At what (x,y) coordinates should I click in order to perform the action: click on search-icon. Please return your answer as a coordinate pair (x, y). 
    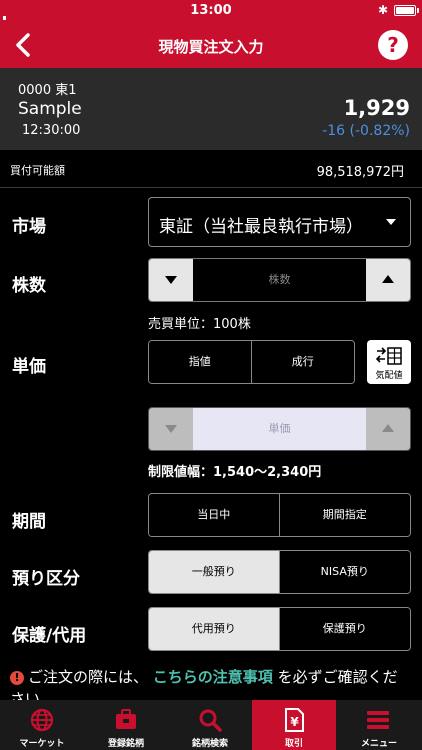
    Looking at the image, I should click on (210, 720).